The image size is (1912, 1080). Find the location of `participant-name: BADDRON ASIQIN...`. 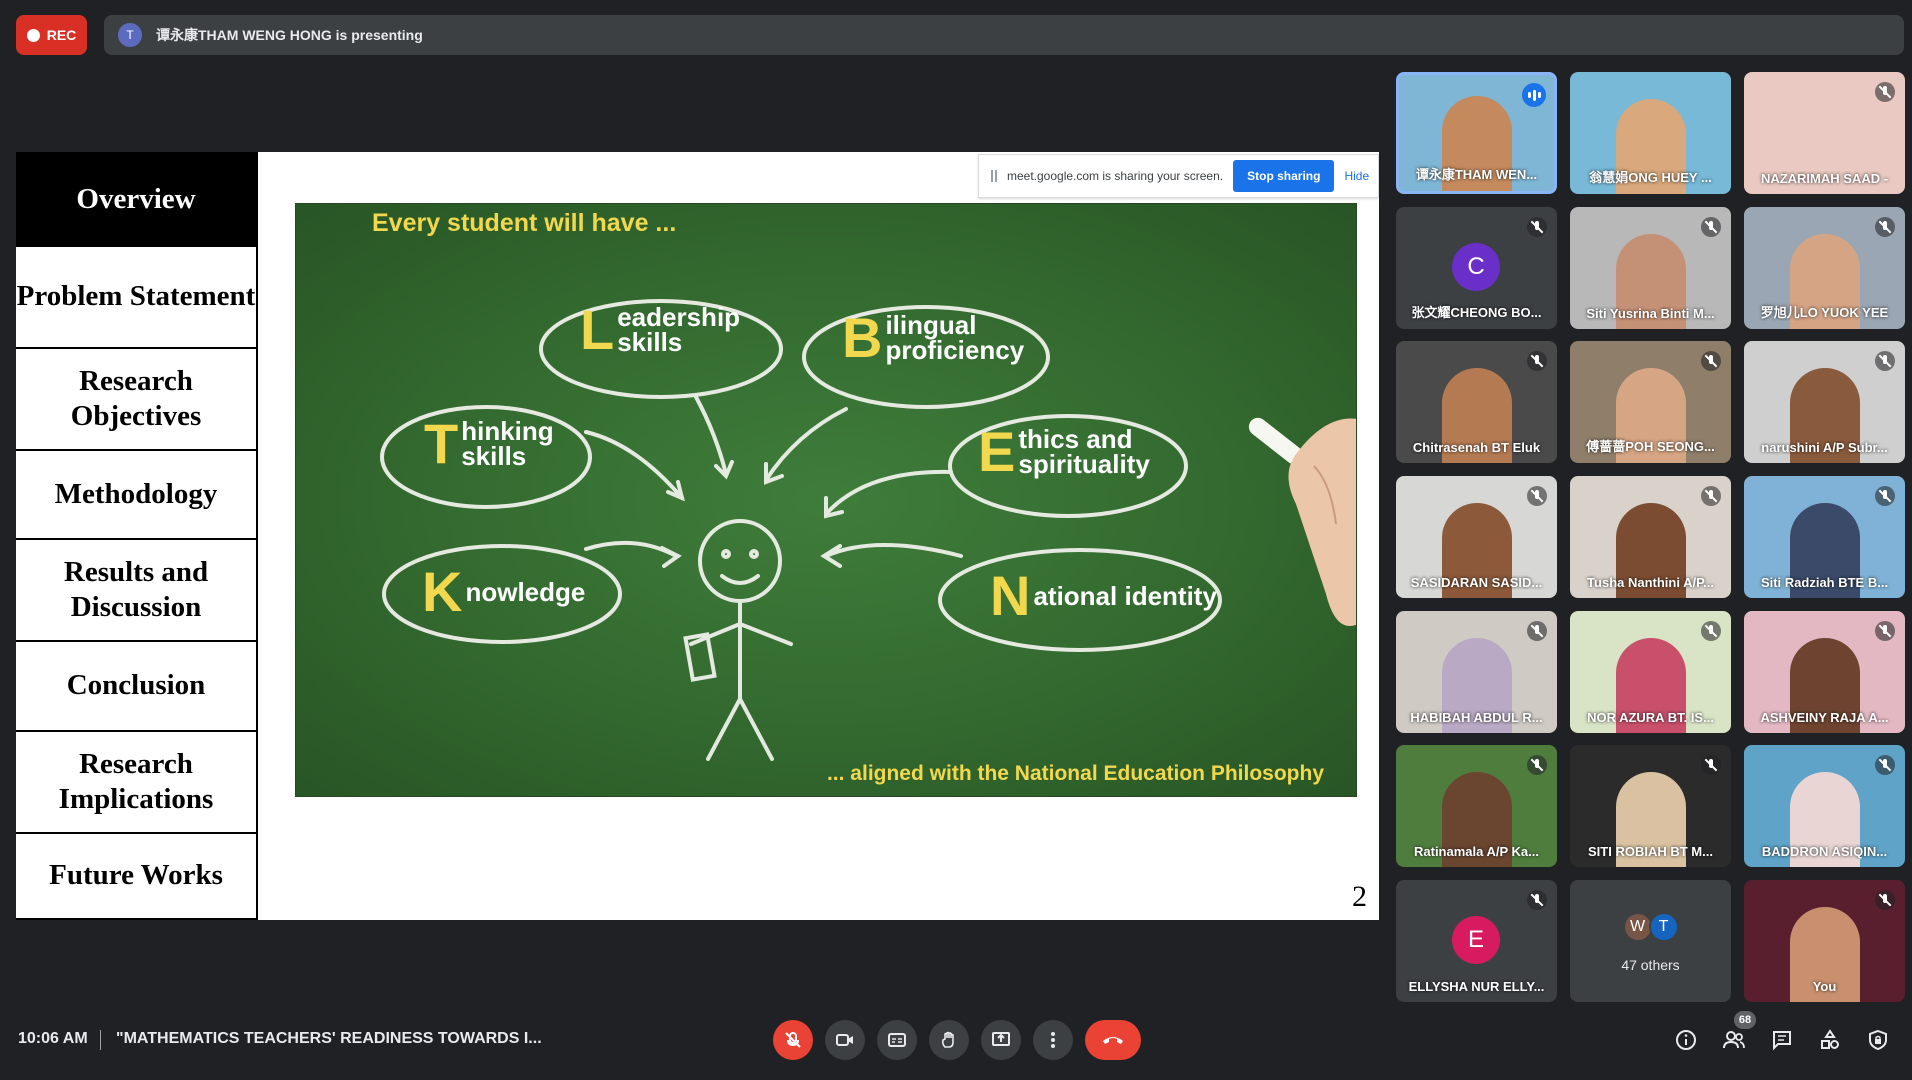

participant-name: BADDRON ASIQIN... is located at coordinates (1824, 851).